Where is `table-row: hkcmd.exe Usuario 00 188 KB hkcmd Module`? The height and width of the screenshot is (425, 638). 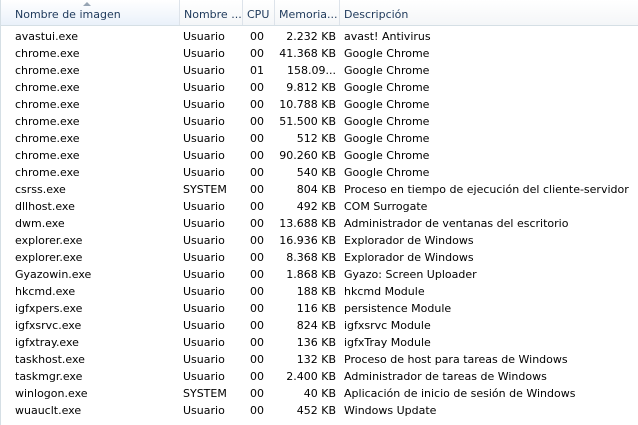
table-row: hkcmd.exe Usuario 00 188 KB hkcmd Module is located at coordinates (319, 291).